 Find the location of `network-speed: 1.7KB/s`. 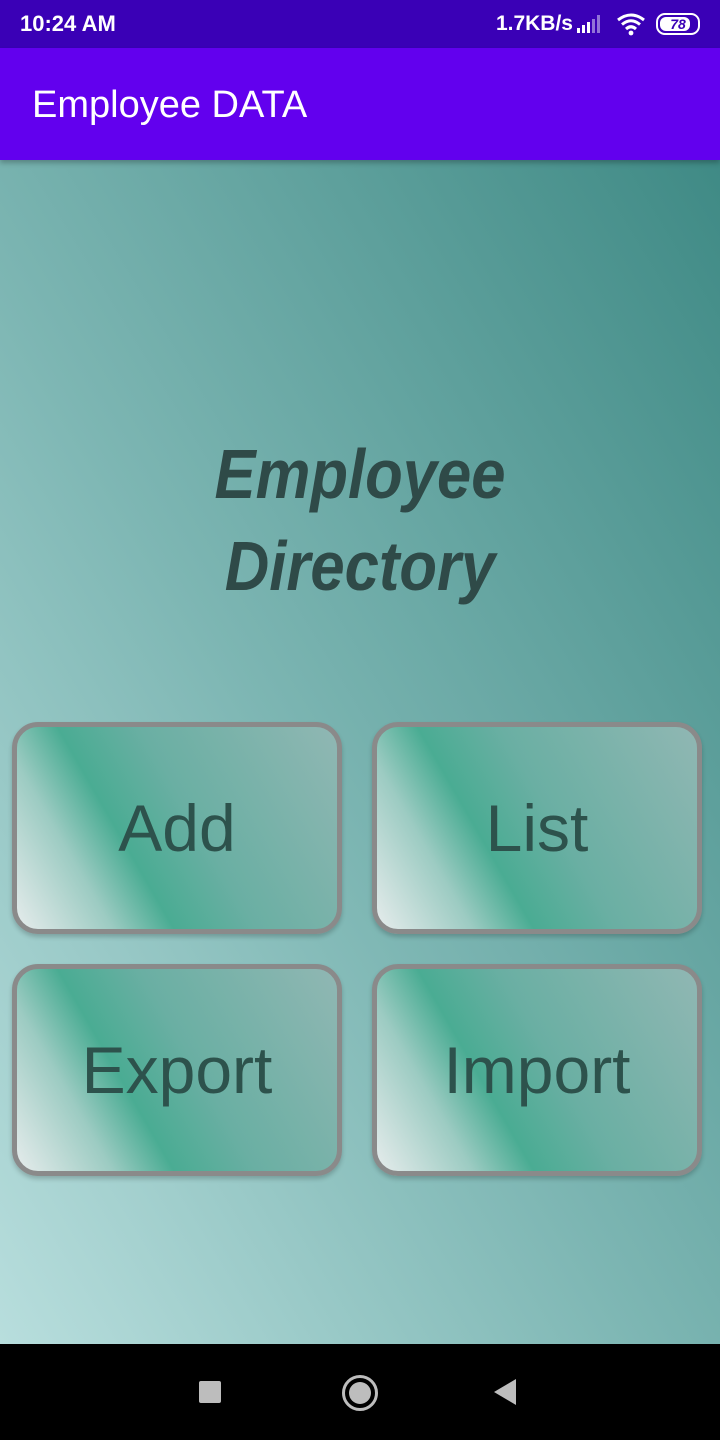

network-speed: 1.7KB/s is located at coordinates (534, 23).